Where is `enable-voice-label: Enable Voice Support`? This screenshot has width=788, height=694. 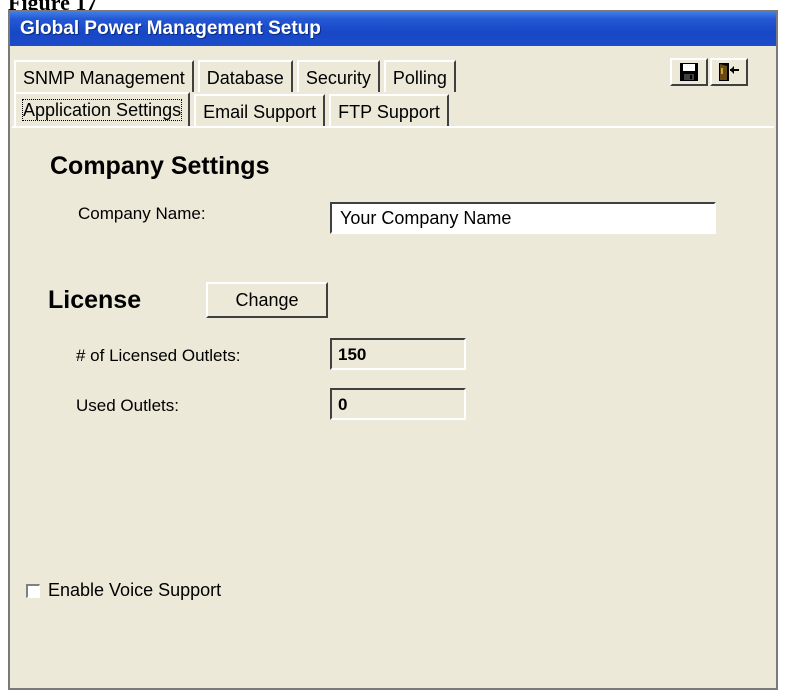
enable-voice-label: Enable Voice Support is located at coordinates (135, 590).